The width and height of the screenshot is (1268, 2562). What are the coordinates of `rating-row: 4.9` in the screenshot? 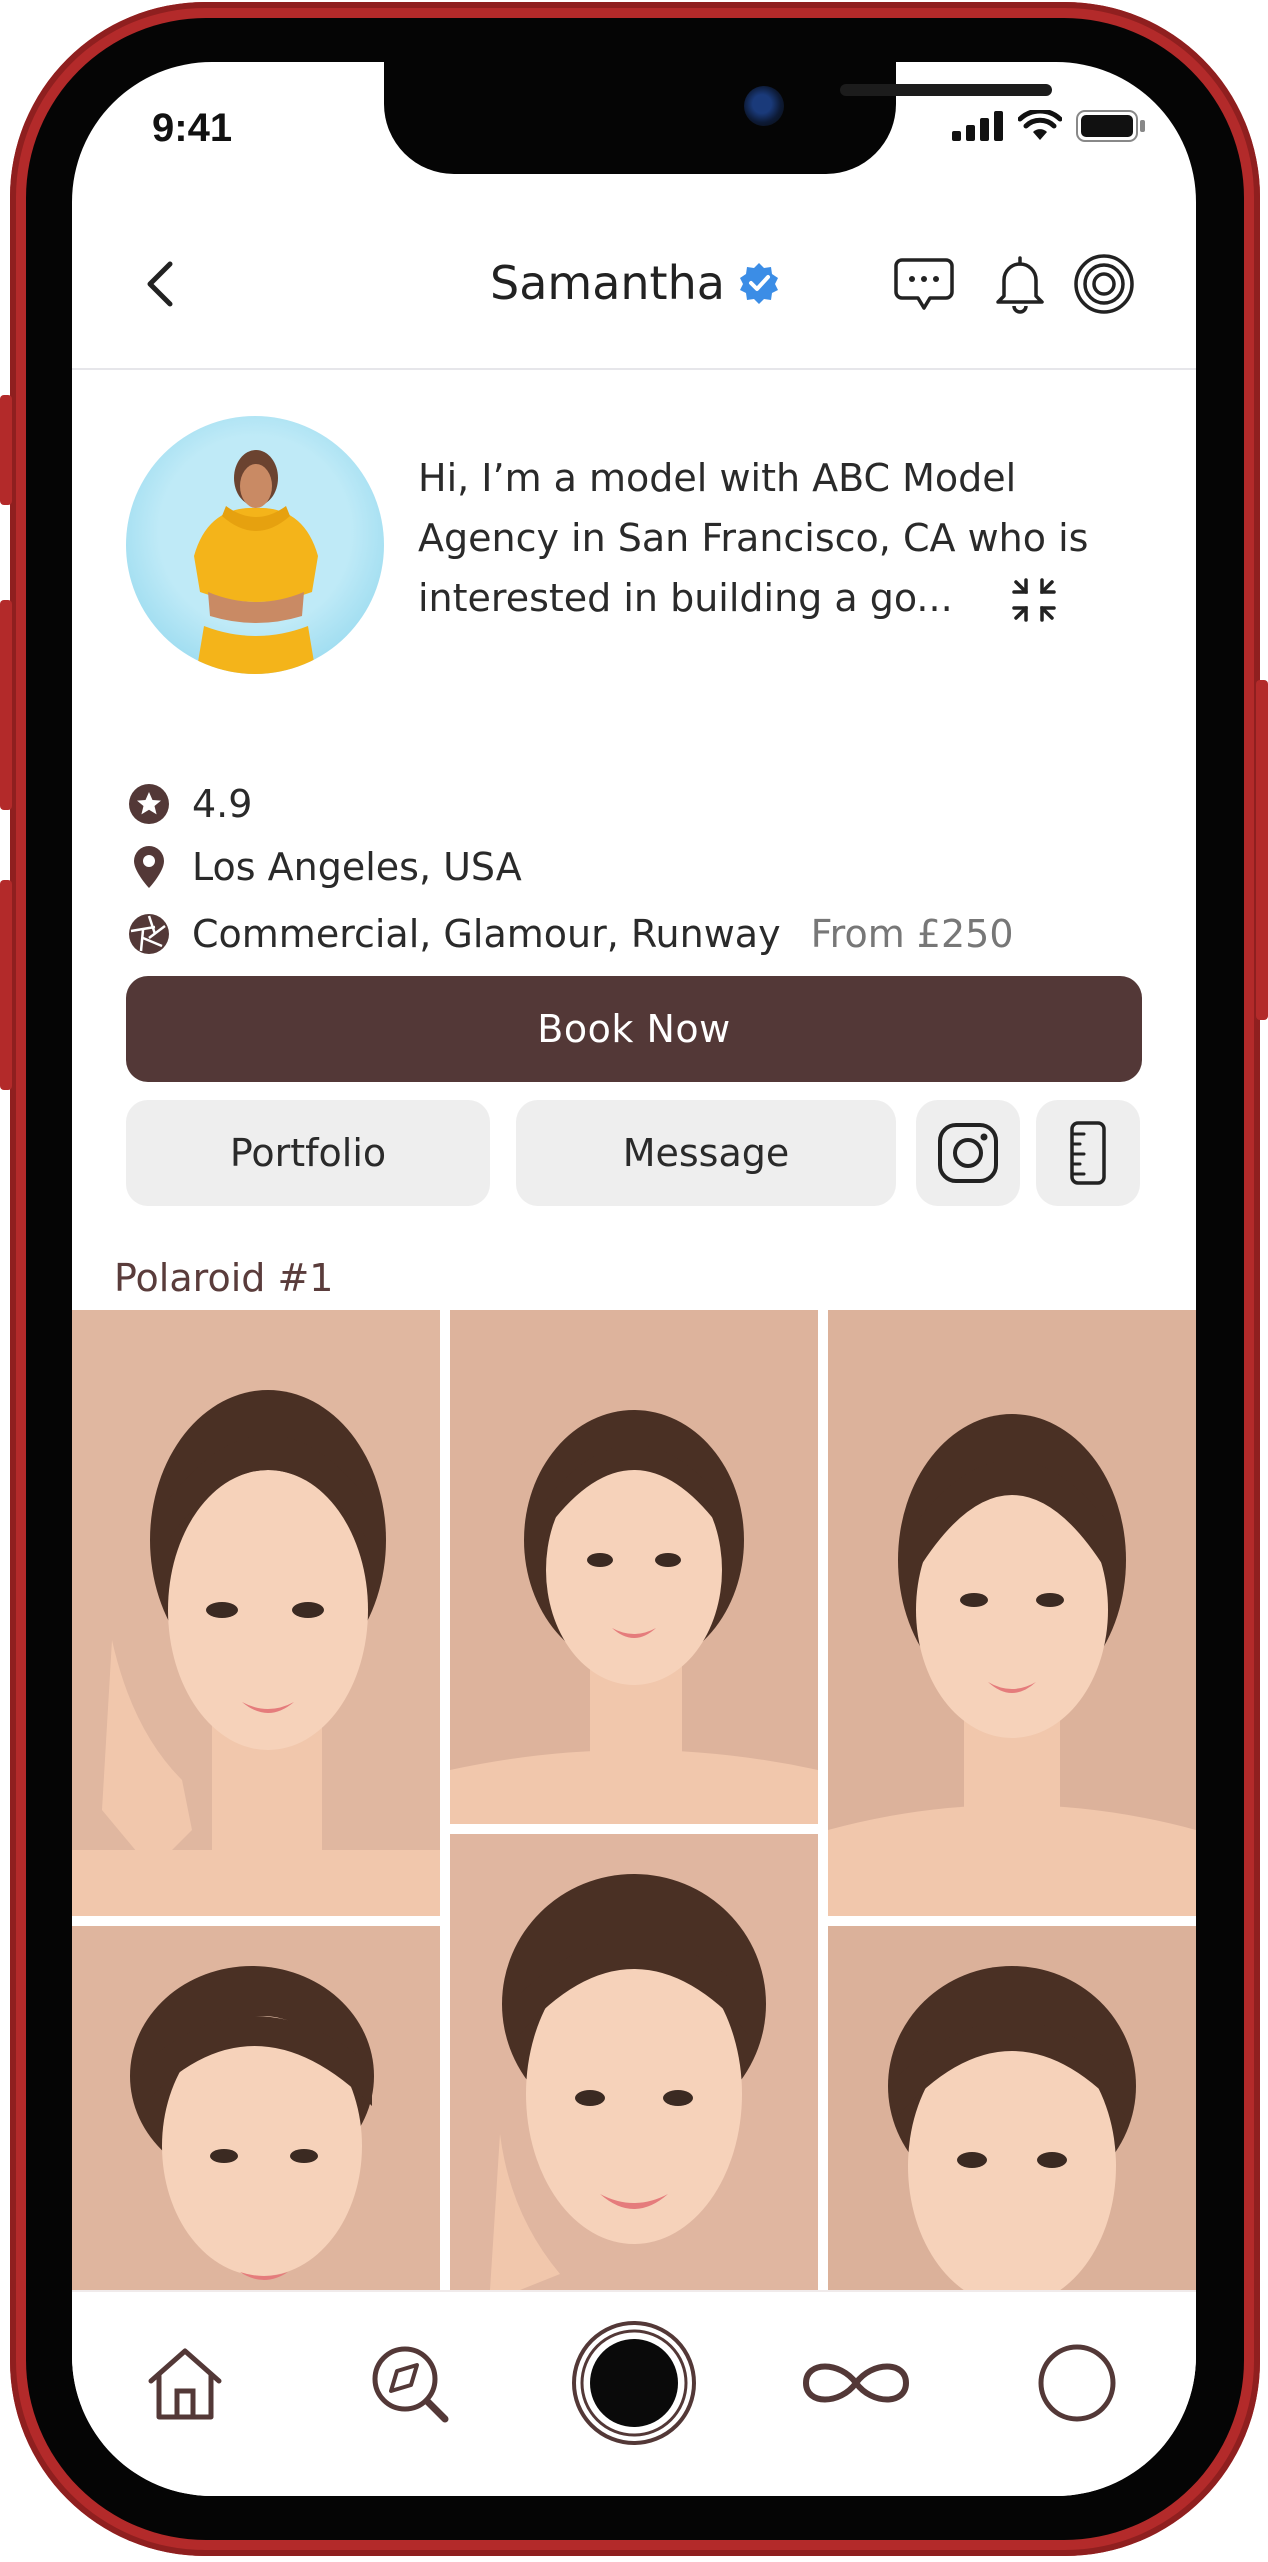 It's located at (190, 804).